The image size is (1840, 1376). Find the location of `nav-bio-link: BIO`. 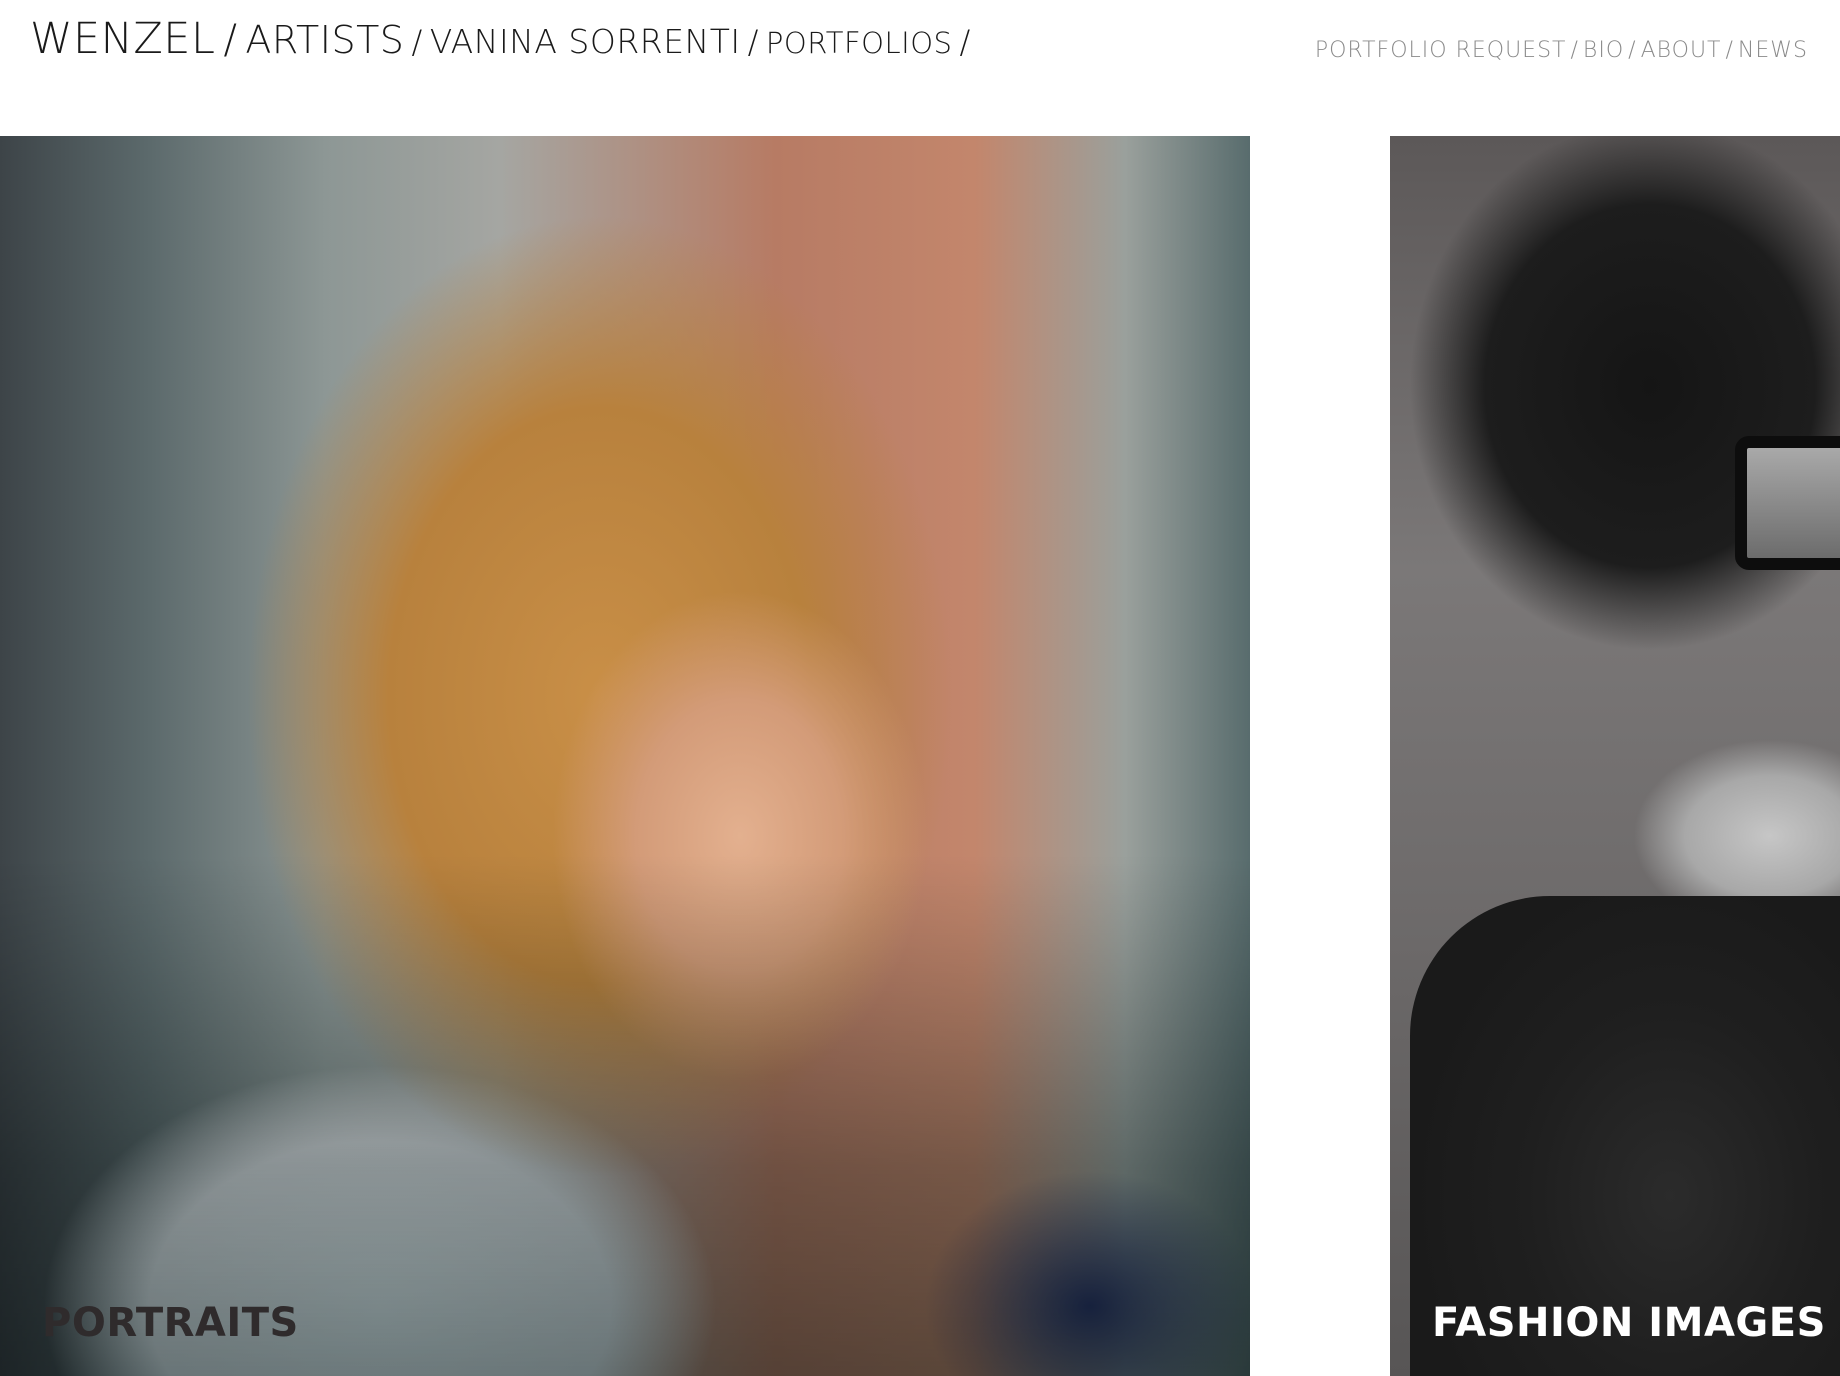

nav-bio-link: BIO is located at coordinates (1603, 50).